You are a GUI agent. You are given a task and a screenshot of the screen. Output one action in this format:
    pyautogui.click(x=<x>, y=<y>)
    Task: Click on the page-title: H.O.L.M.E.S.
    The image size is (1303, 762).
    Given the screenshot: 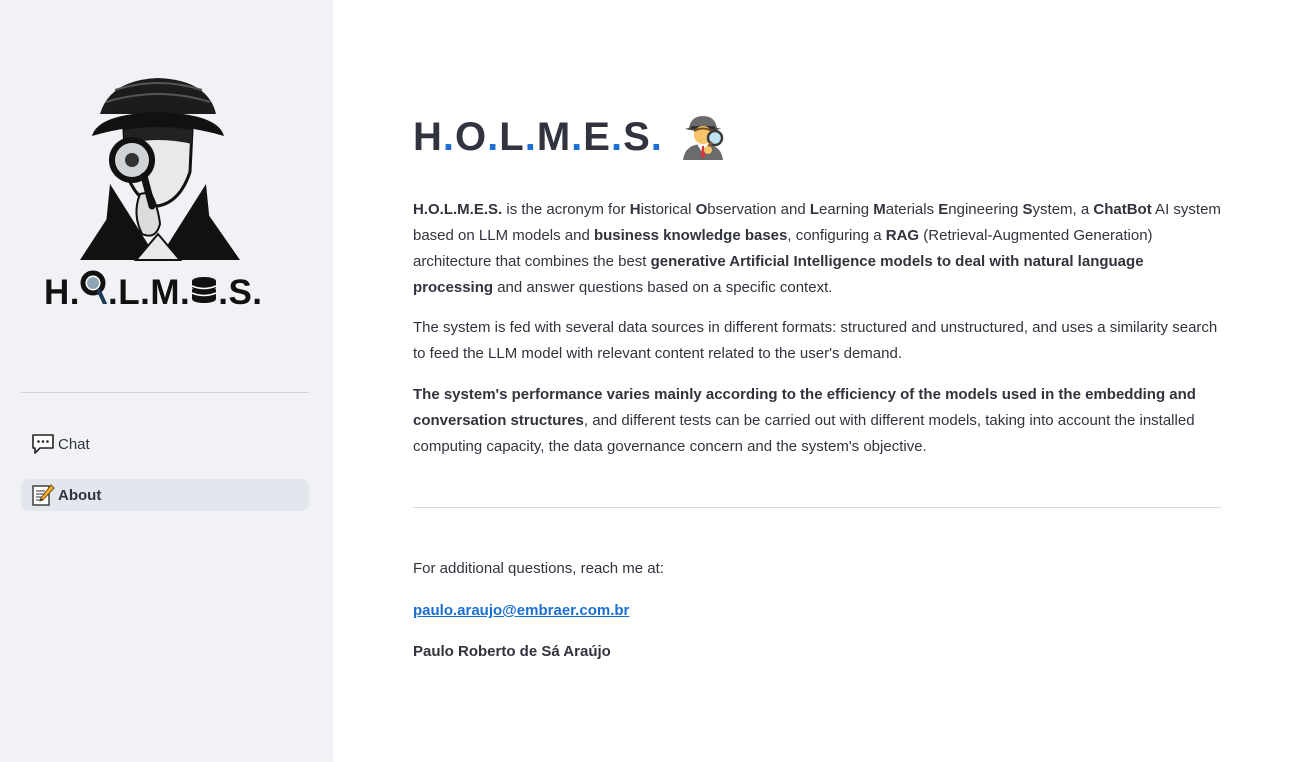 What is the action you would take?
    pyautogui.click(x=570, y=137)
    